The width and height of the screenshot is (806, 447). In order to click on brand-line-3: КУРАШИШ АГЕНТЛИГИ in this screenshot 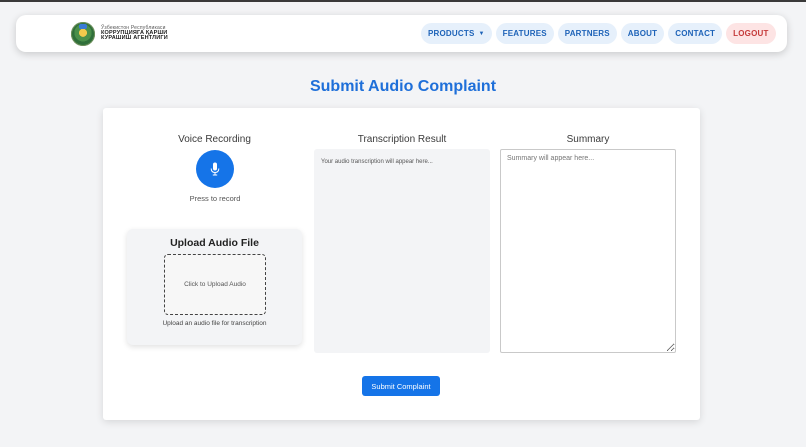, I will do `click(134, 38)`.